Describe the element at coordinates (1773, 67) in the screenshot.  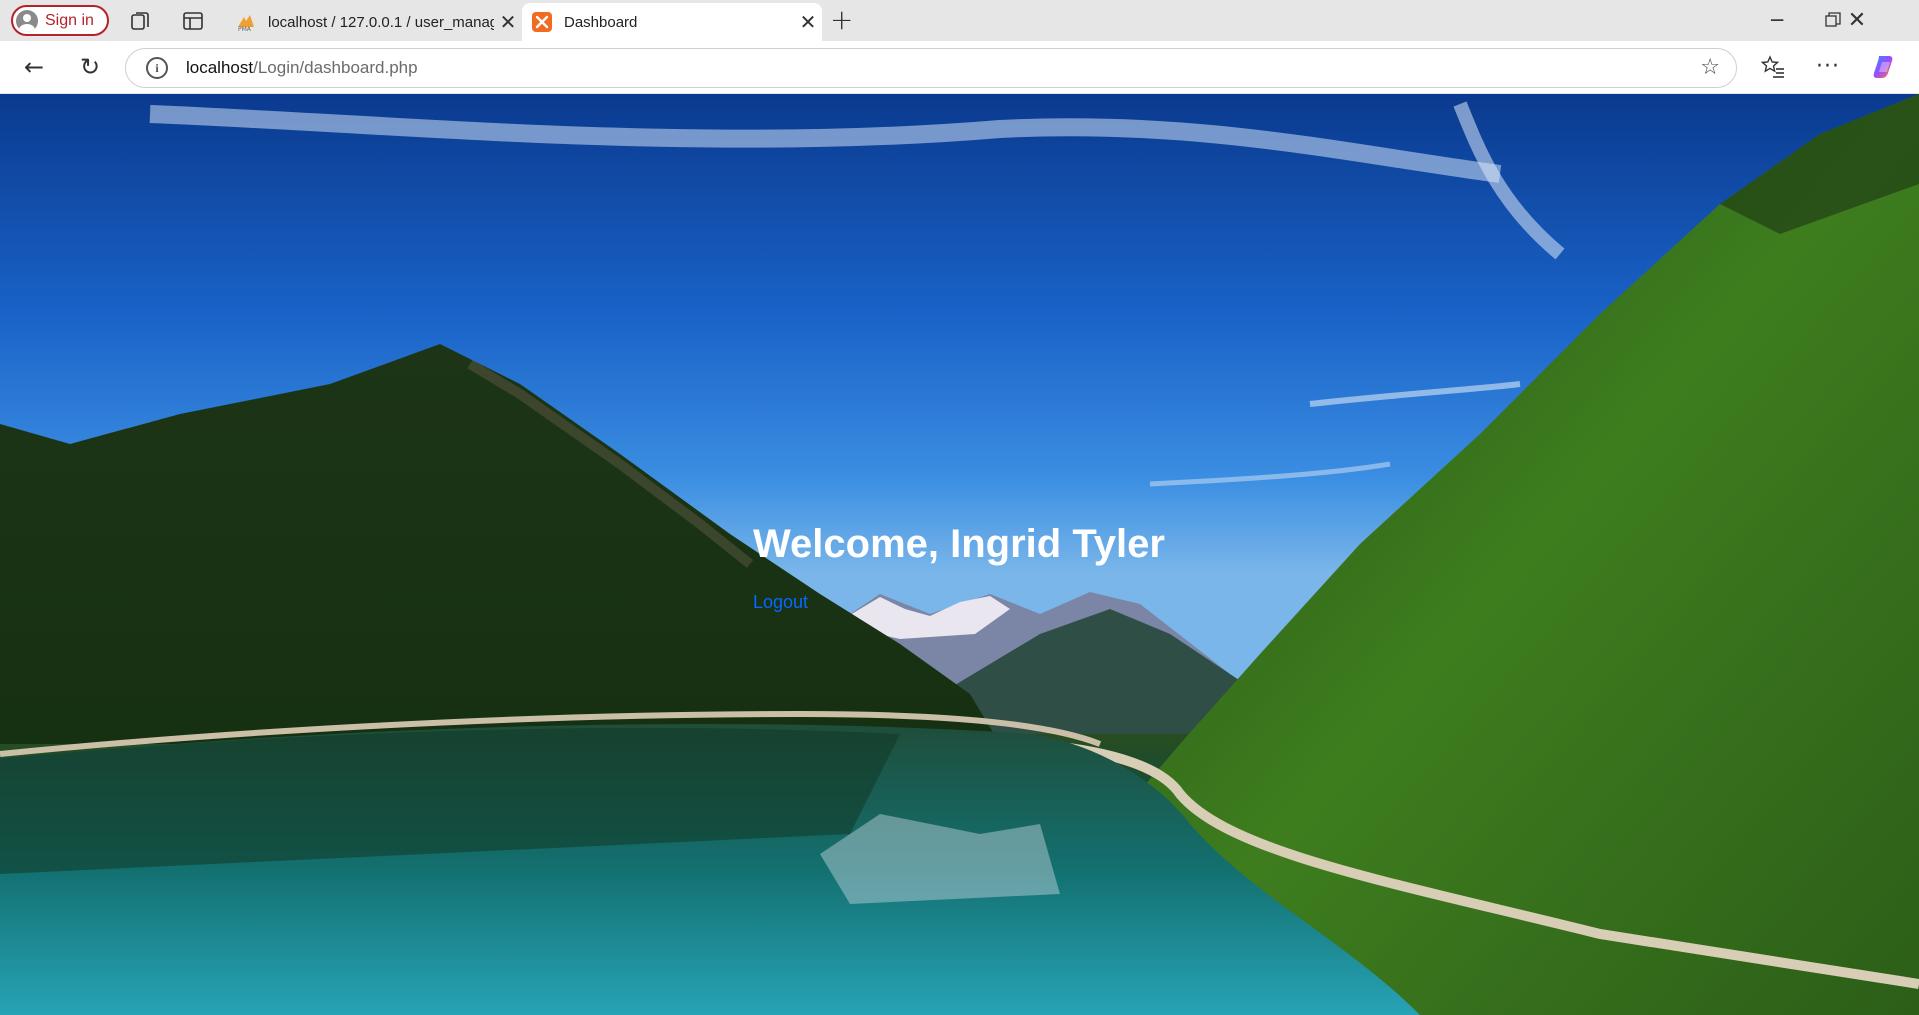
I see `favorites-icon` at that location.